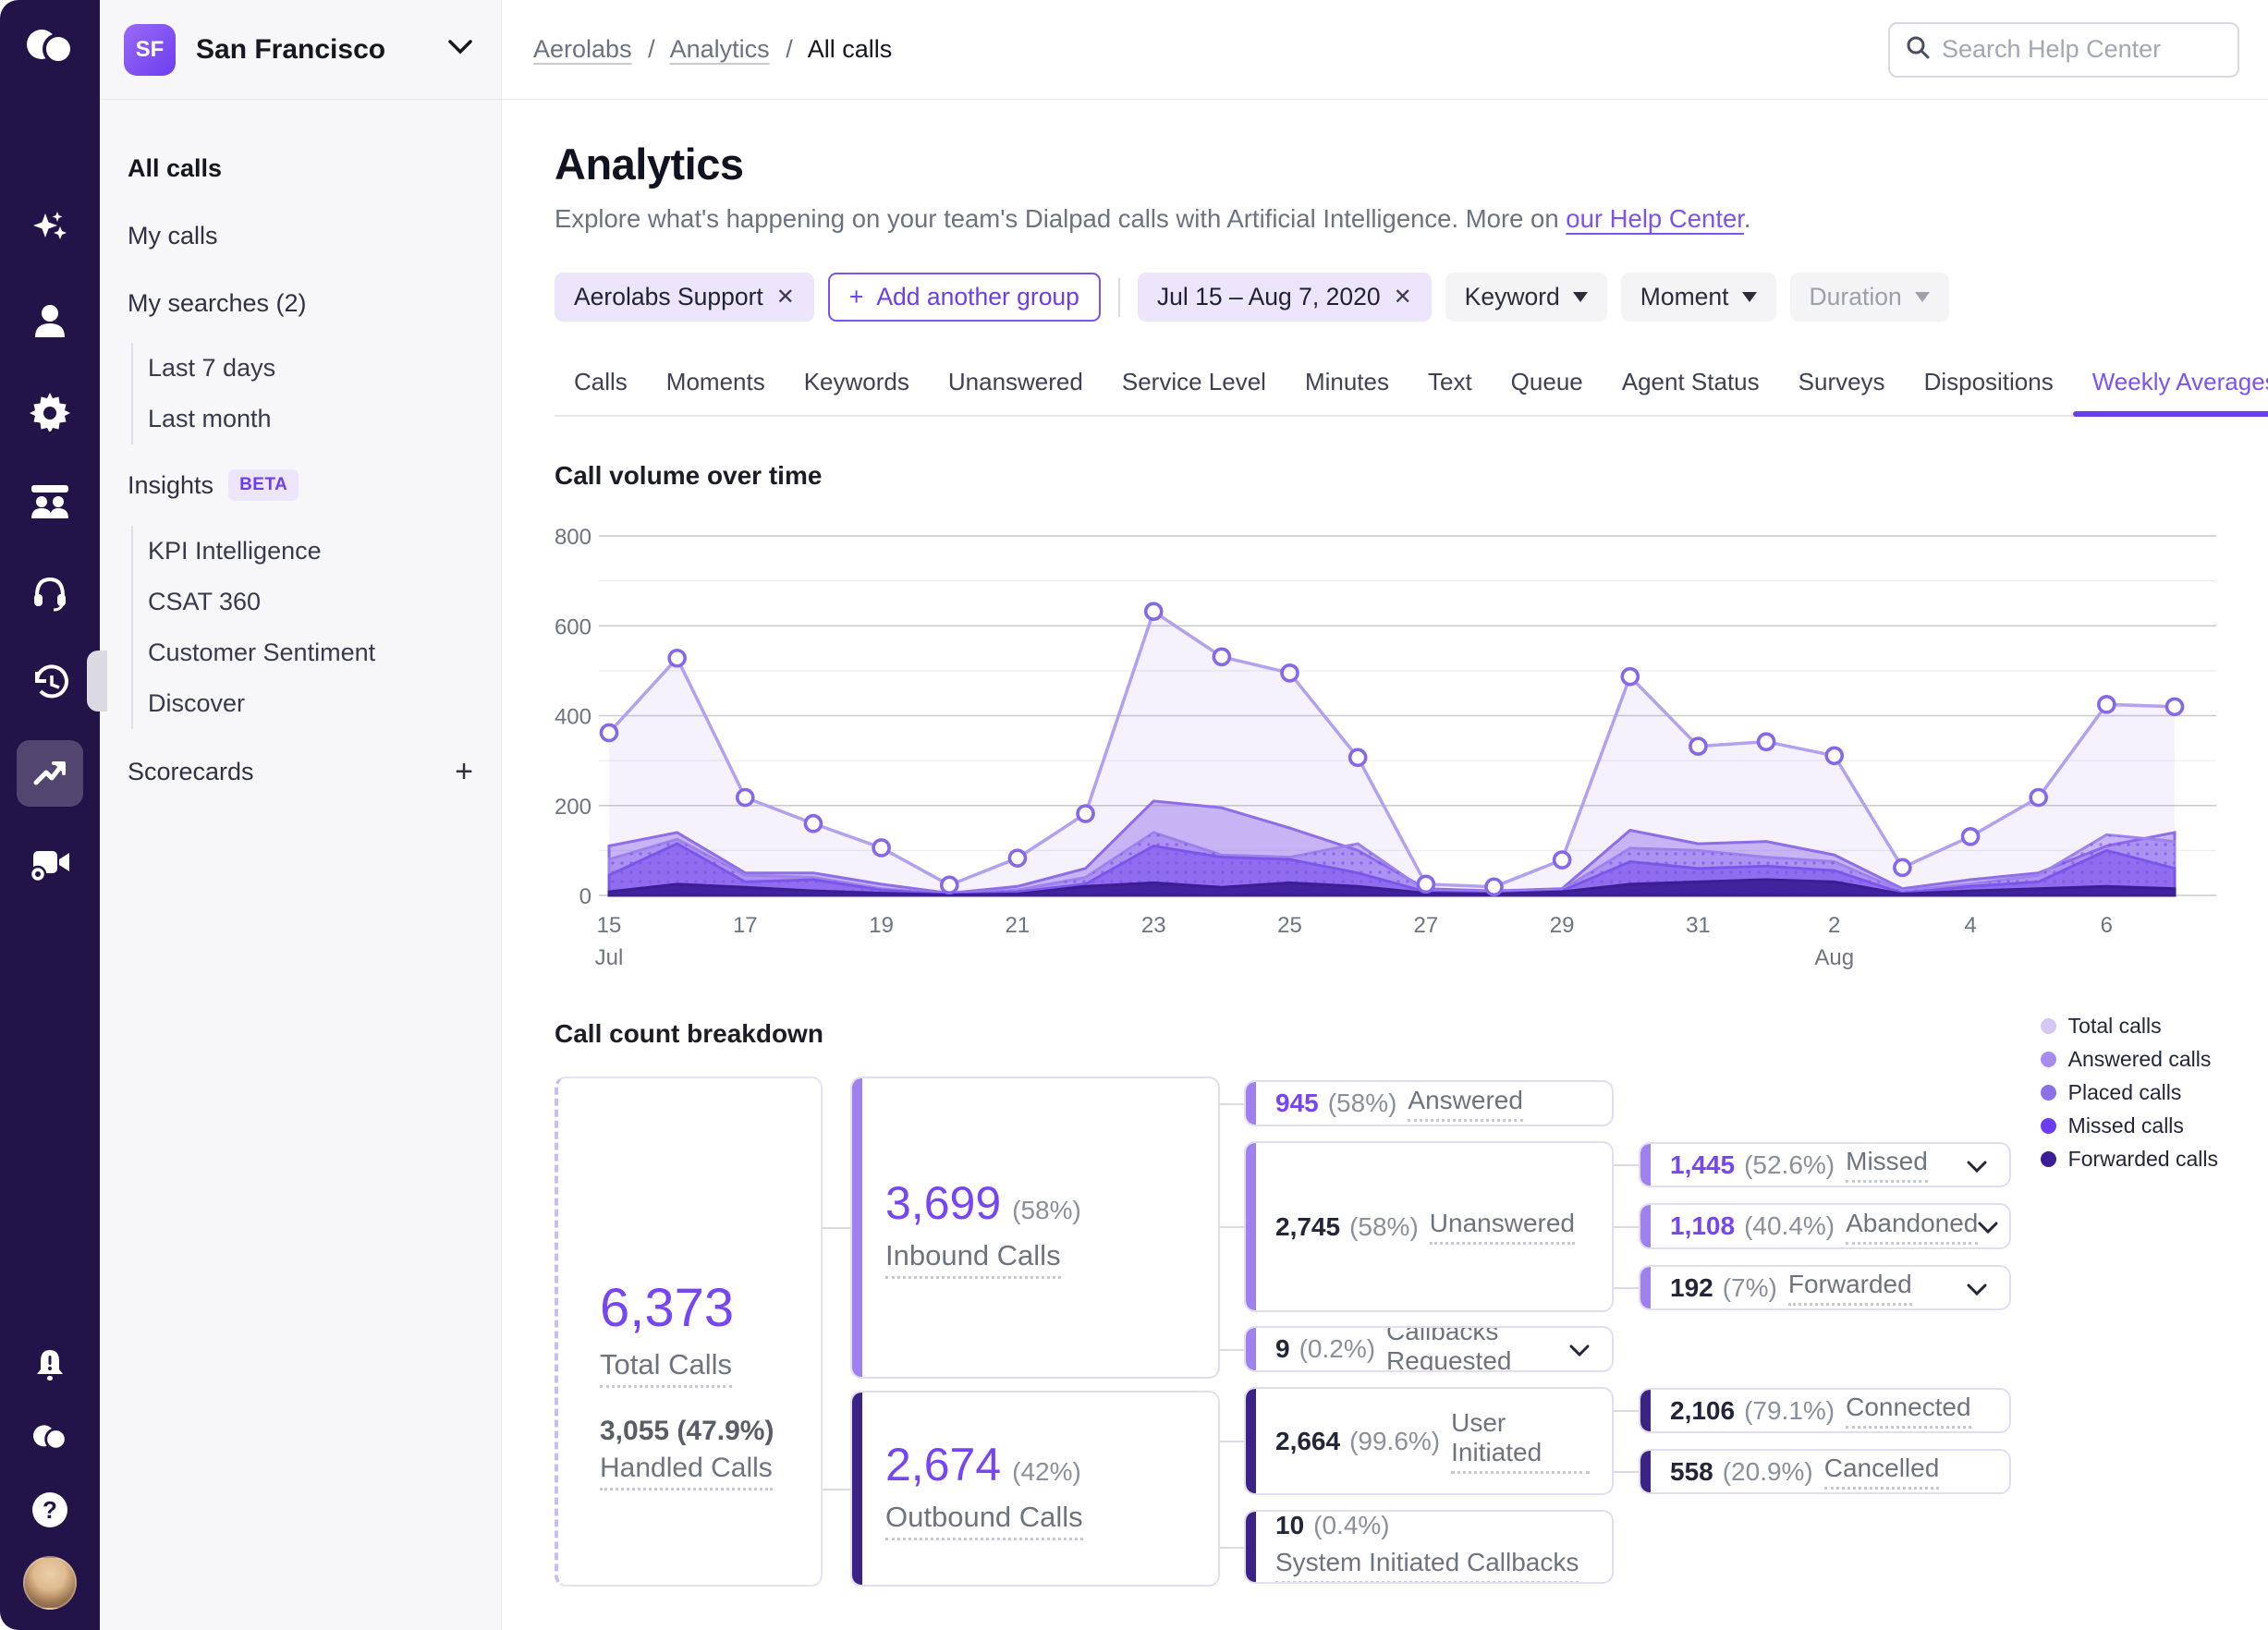  I want to click on breadcrumb-aerolabs: Aerolabs, so click(582, 49).